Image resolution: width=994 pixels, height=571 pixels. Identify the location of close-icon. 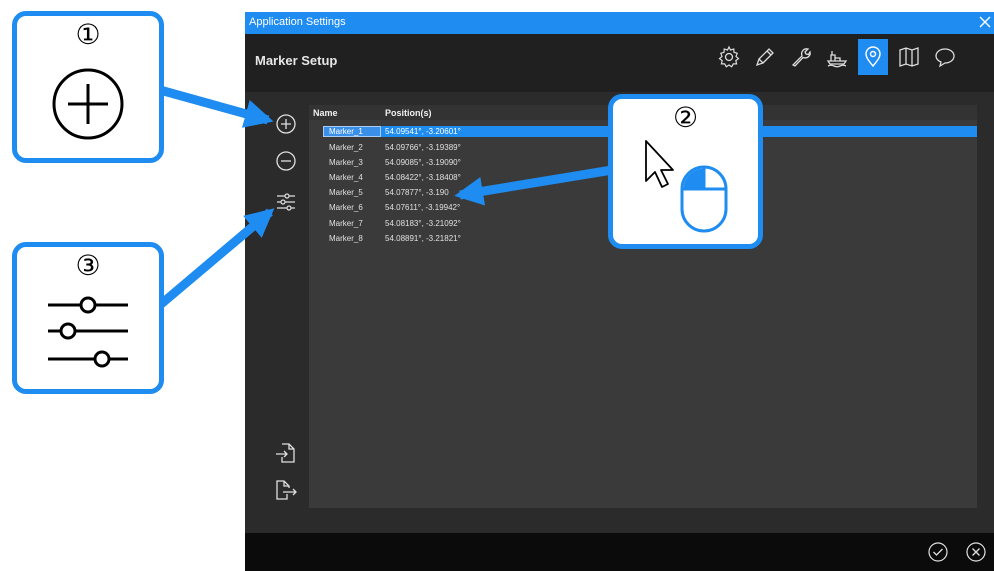
(985, 22).